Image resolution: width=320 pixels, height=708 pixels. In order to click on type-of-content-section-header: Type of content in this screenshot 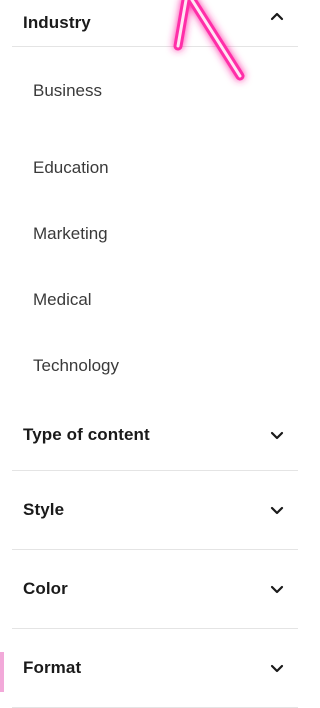, I will do `click(155, 435)`.